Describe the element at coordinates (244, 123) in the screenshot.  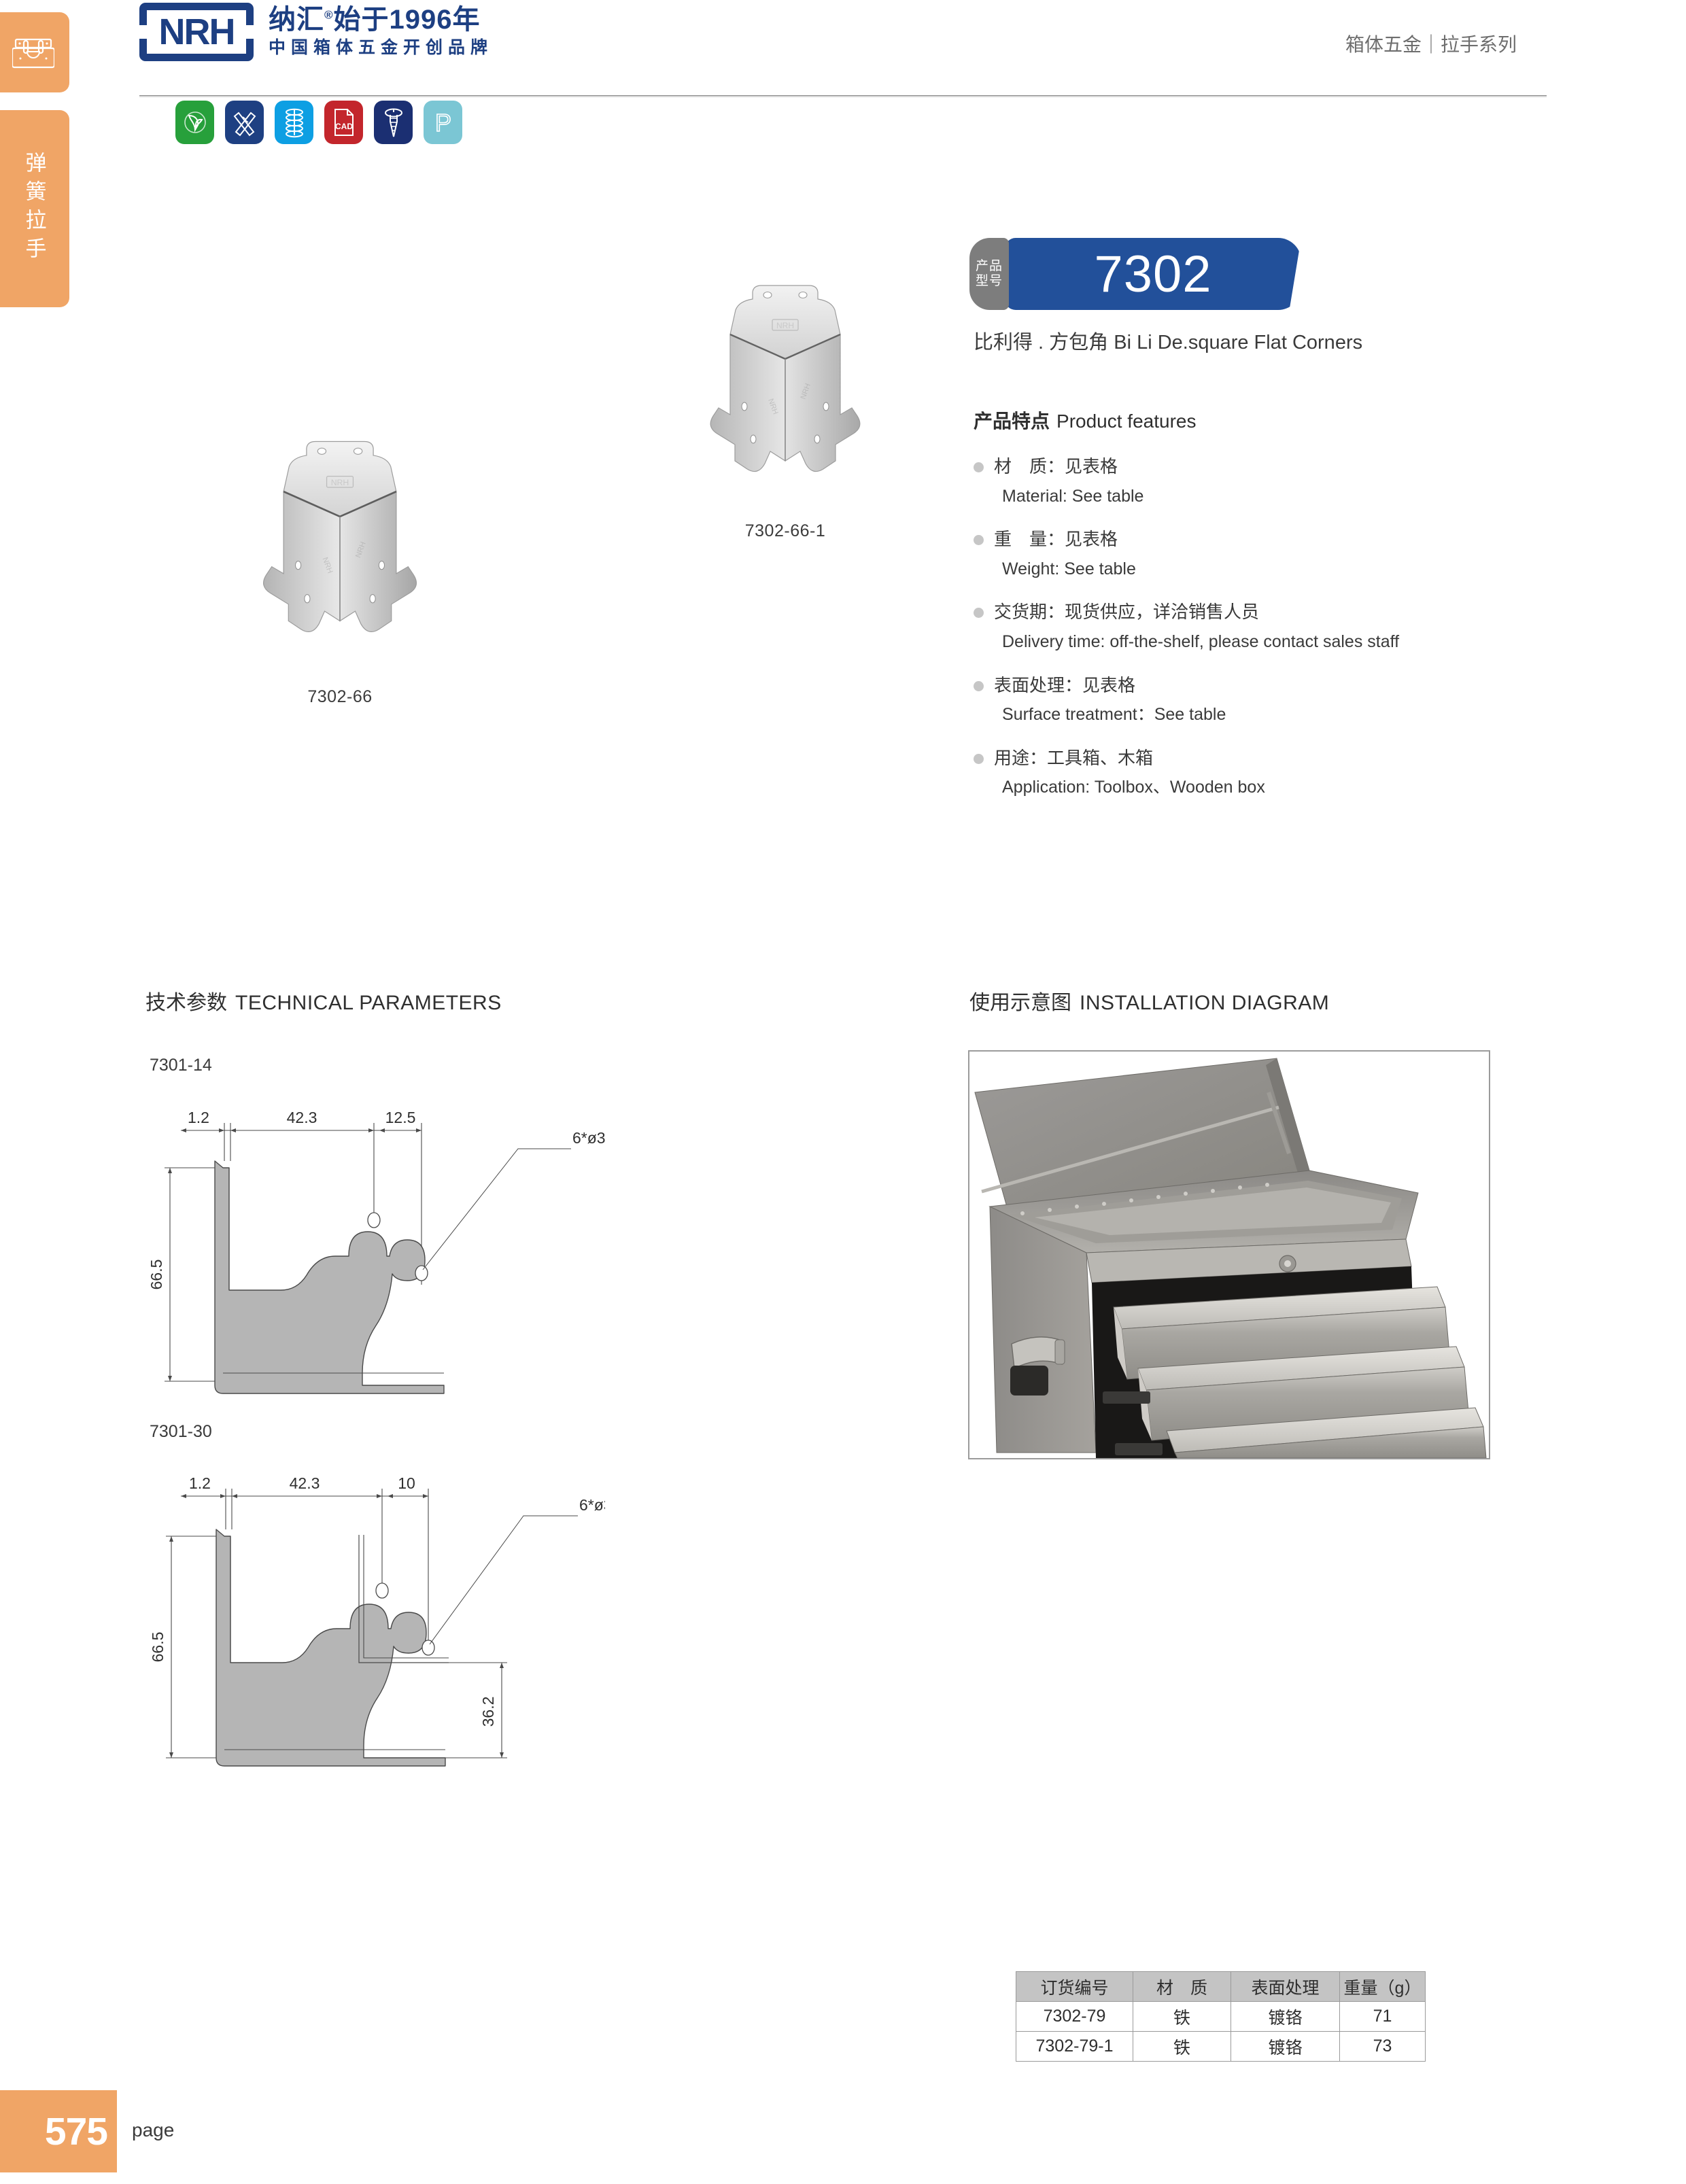
I see `pencil-ruler-design-icon` at that location.